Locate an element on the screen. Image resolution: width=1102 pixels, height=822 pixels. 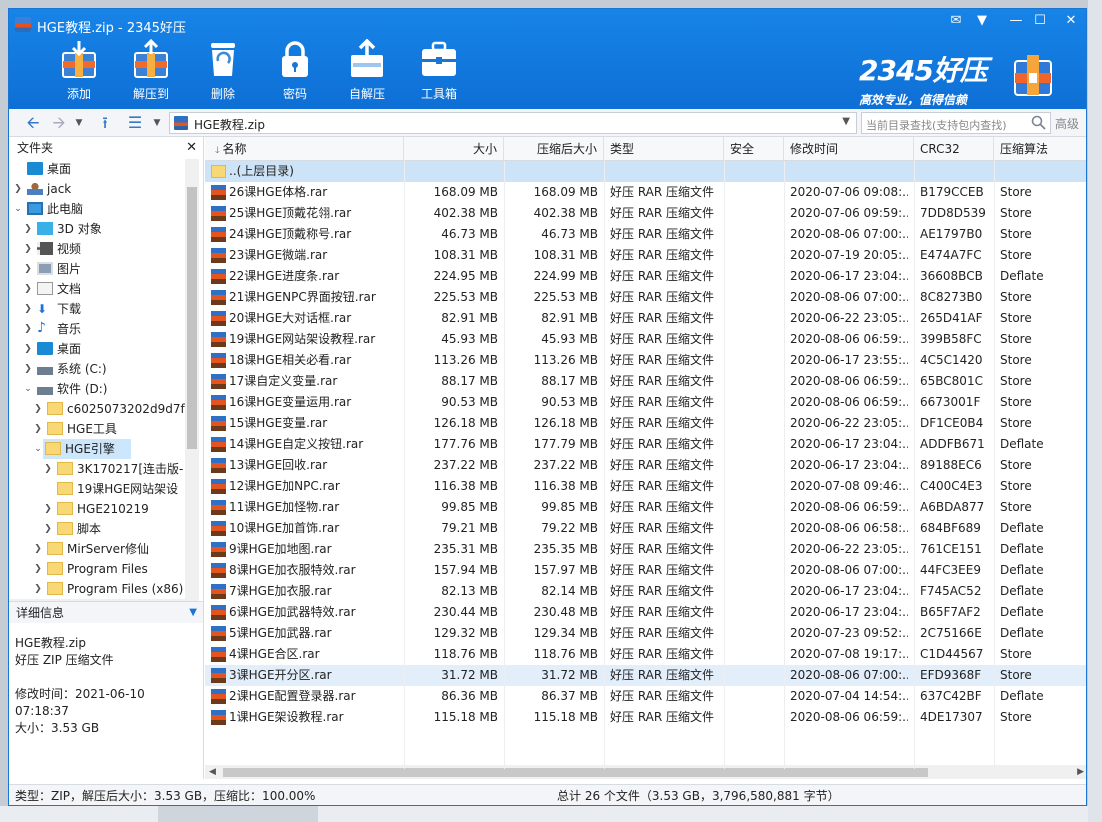
tree-item: ❯ HGE210219 is located at coordinates (97, 509).